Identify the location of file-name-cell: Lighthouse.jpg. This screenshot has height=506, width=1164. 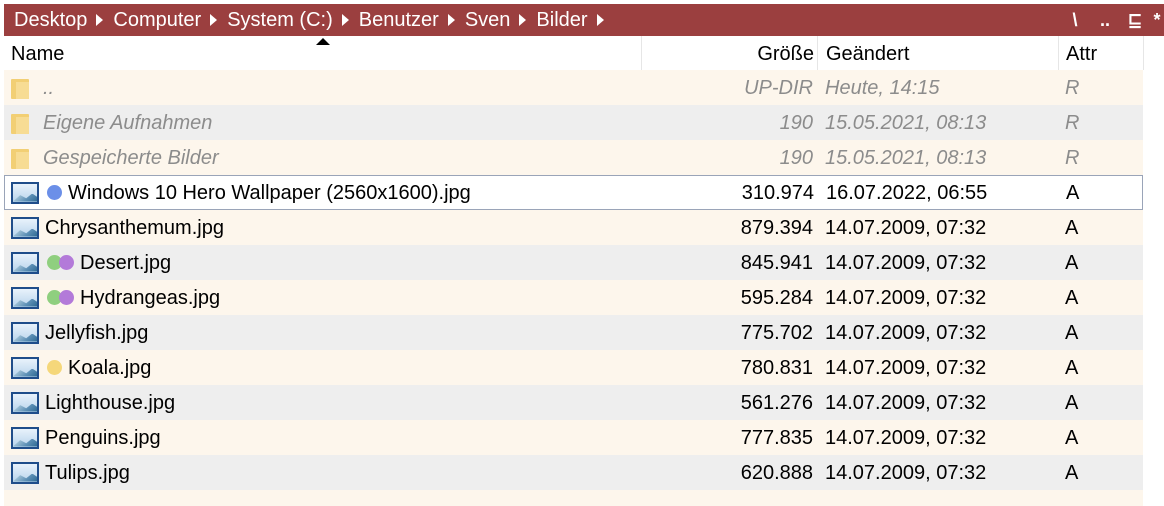
(323, 402).